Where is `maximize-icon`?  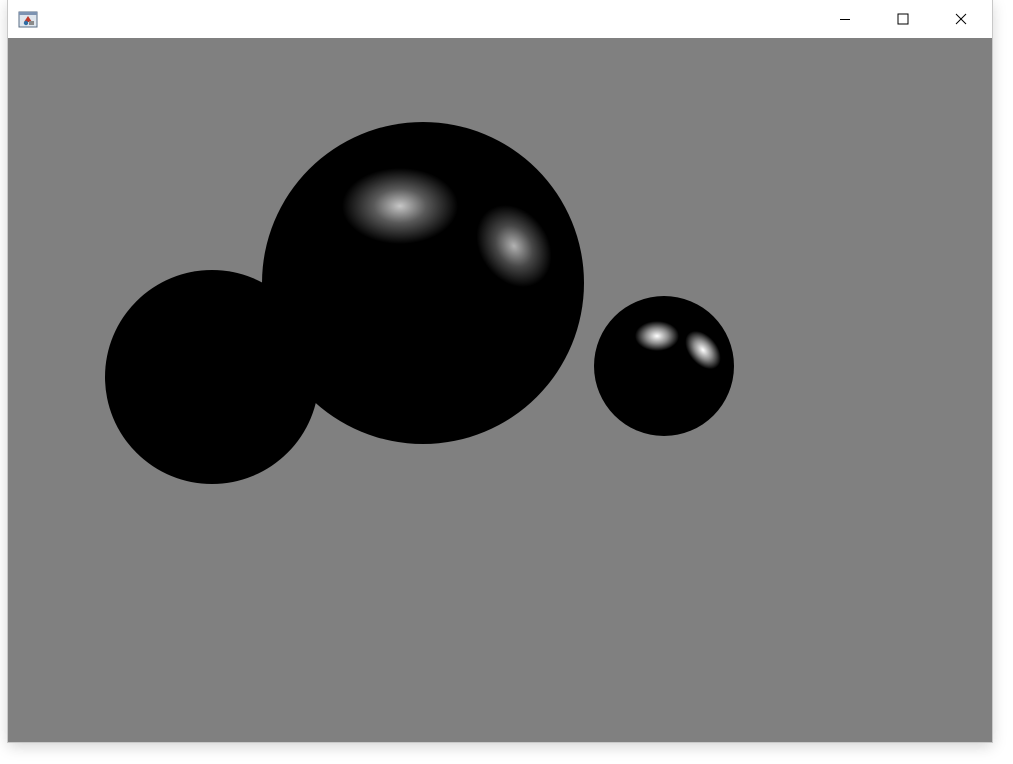
maximize-icon is located at coordinates (903, 19).